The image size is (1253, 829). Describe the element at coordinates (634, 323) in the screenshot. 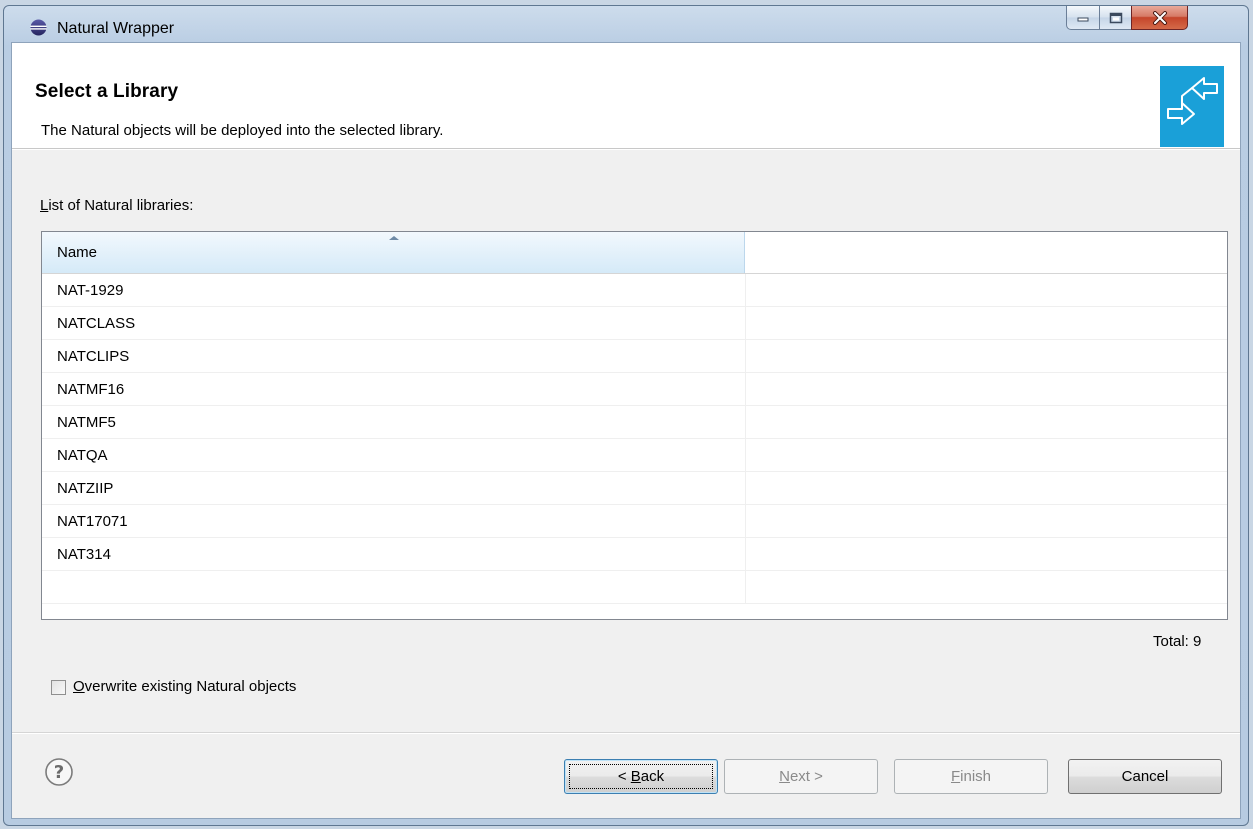

I see `table-row: NATCLASS` at that location.